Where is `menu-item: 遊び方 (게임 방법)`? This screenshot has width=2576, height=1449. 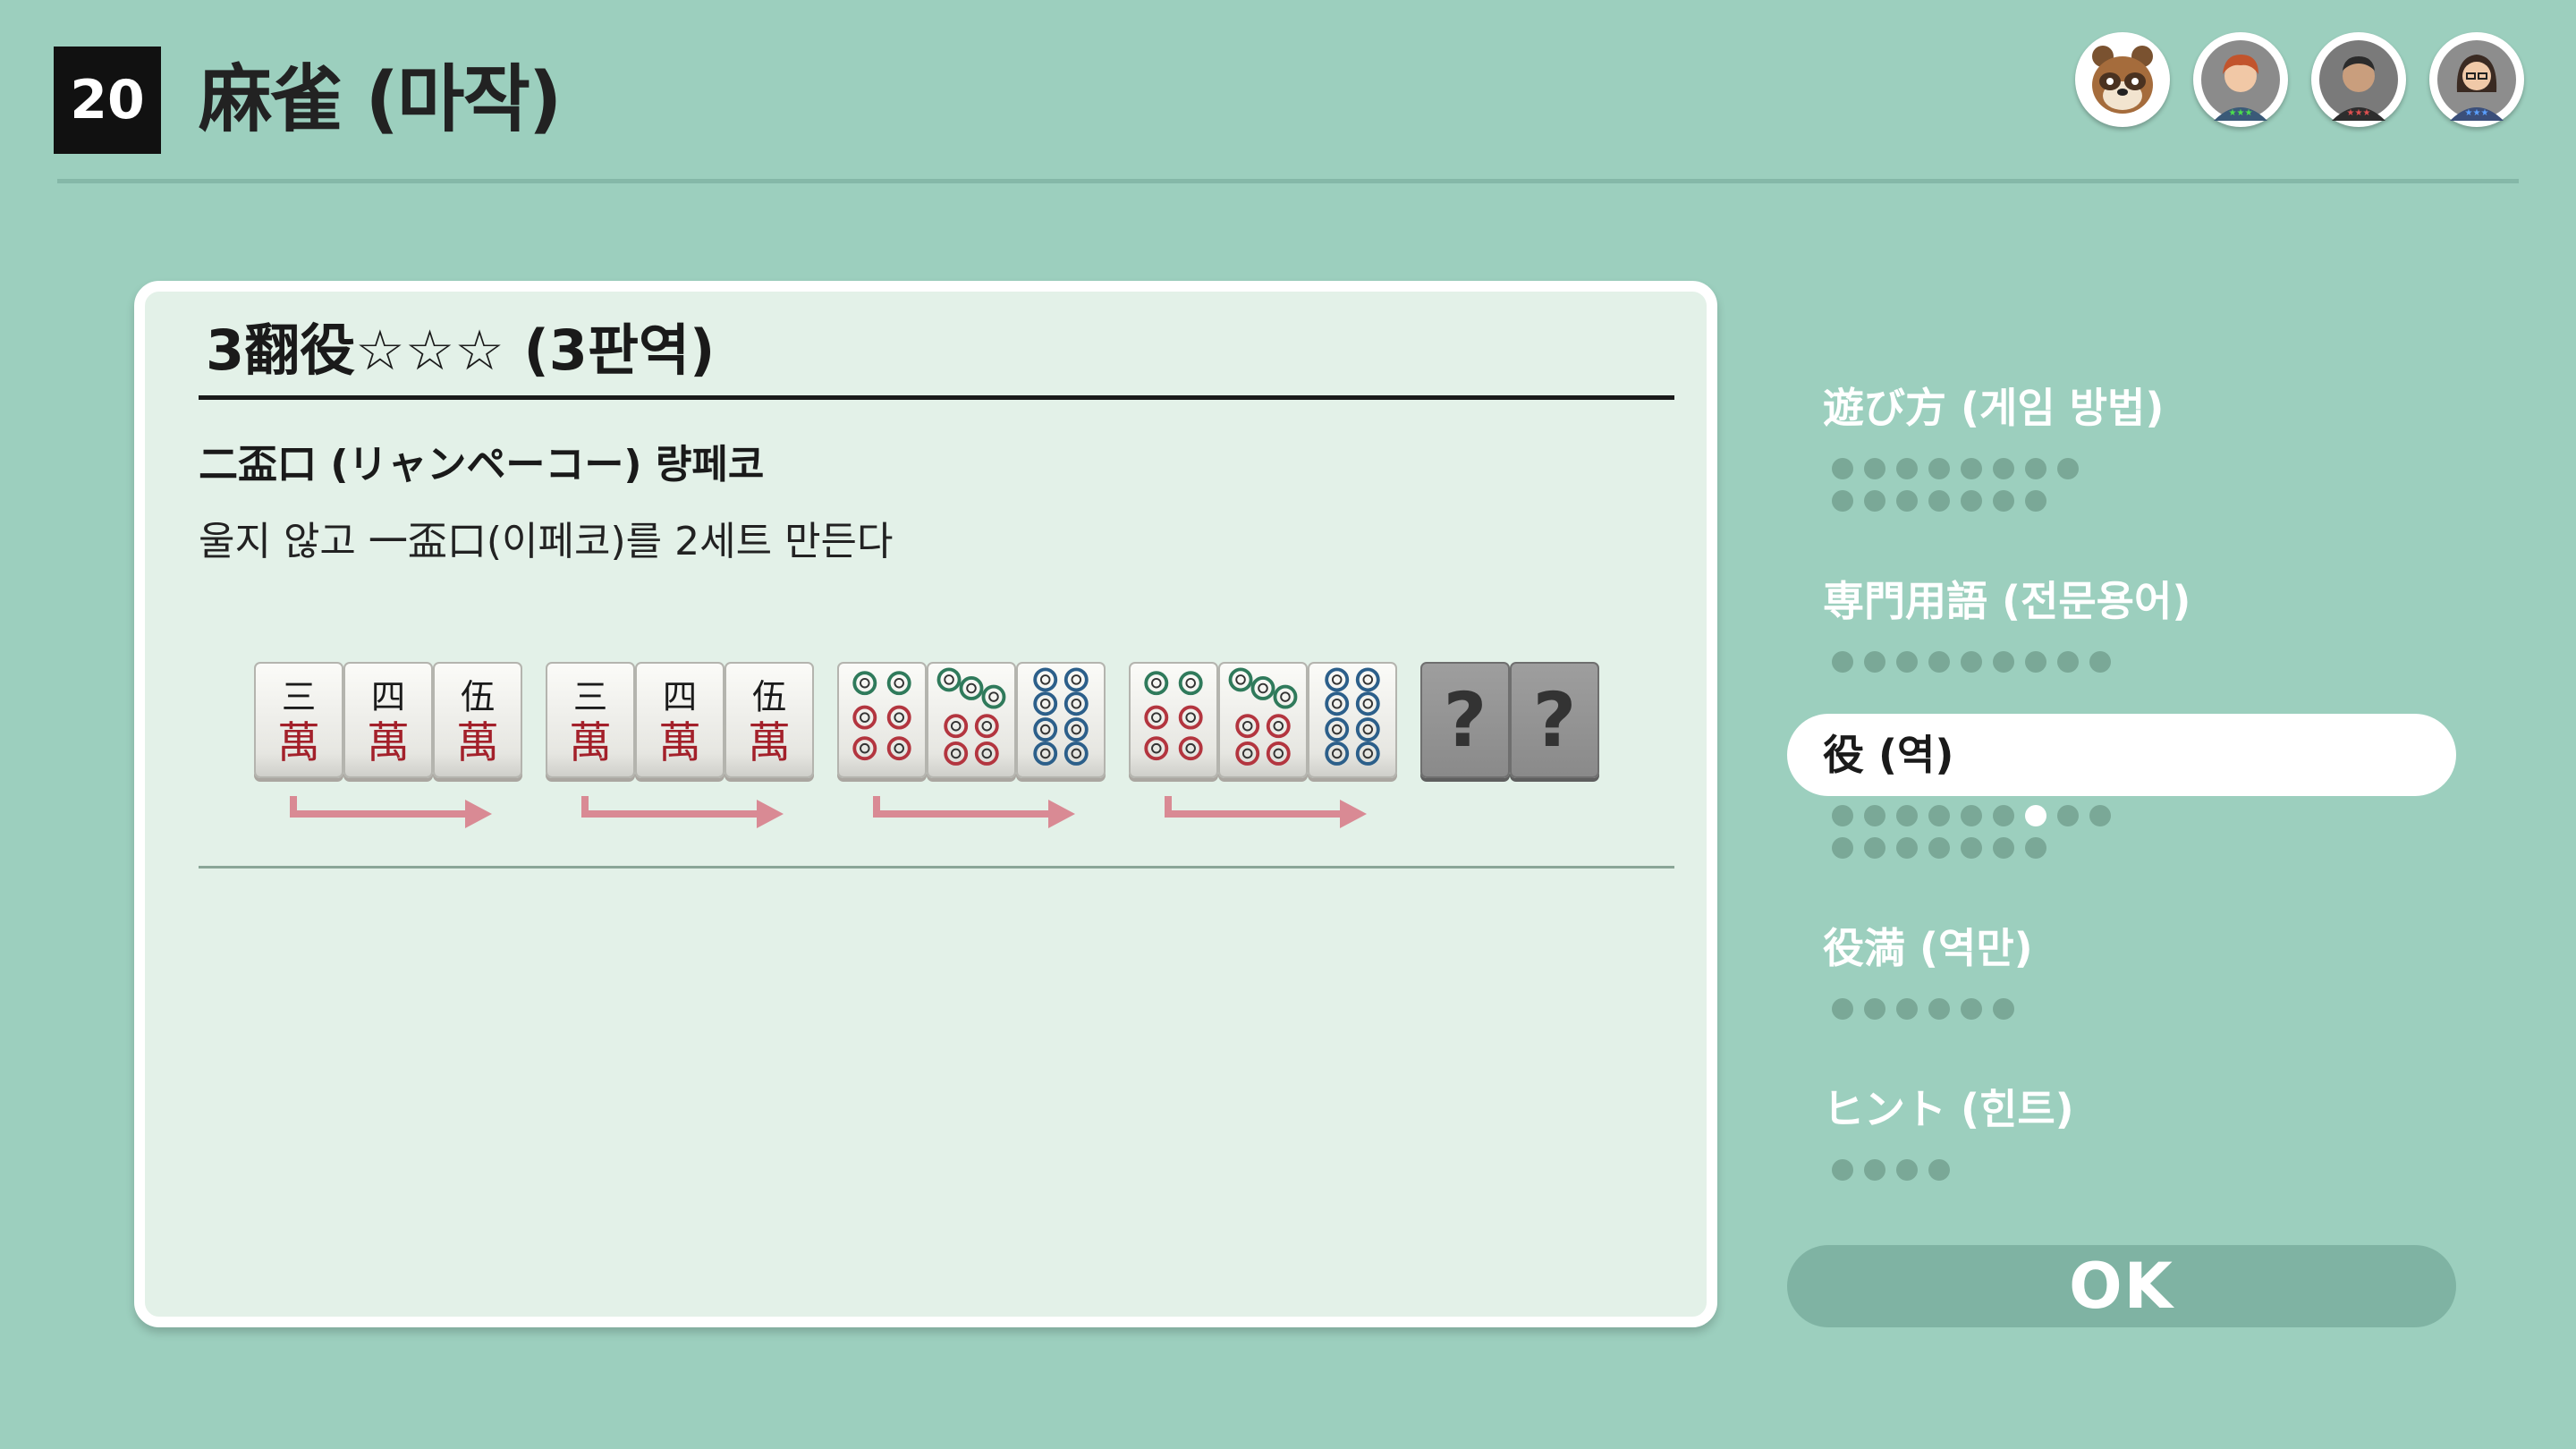
menu-item: 遊び方 (게임 방법) is located at coordinates (2121, 408).